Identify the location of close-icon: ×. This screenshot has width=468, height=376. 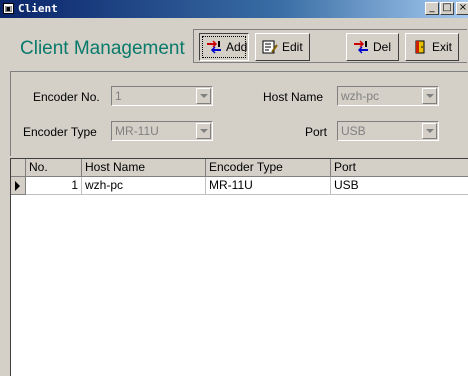
(463, 7).